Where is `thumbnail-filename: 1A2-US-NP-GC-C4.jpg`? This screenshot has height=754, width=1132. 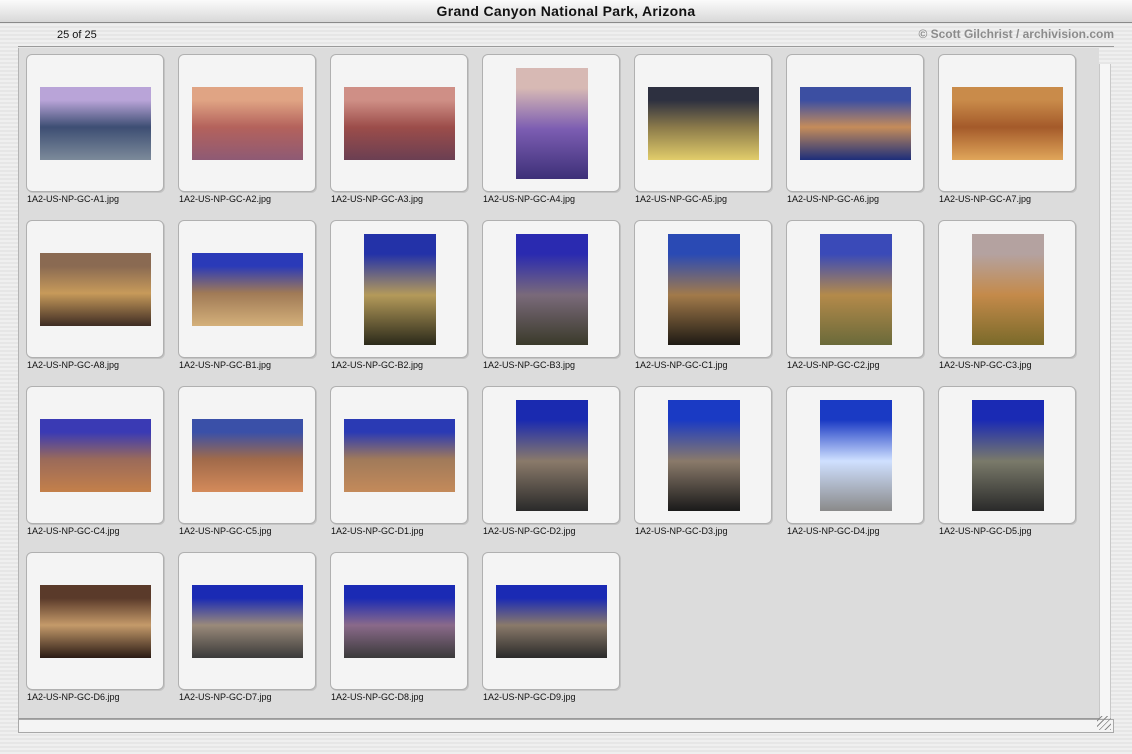 thumbnail-filename: 1A2-US-NP-GC-C4.jpg is located at coordinates (73, 531).